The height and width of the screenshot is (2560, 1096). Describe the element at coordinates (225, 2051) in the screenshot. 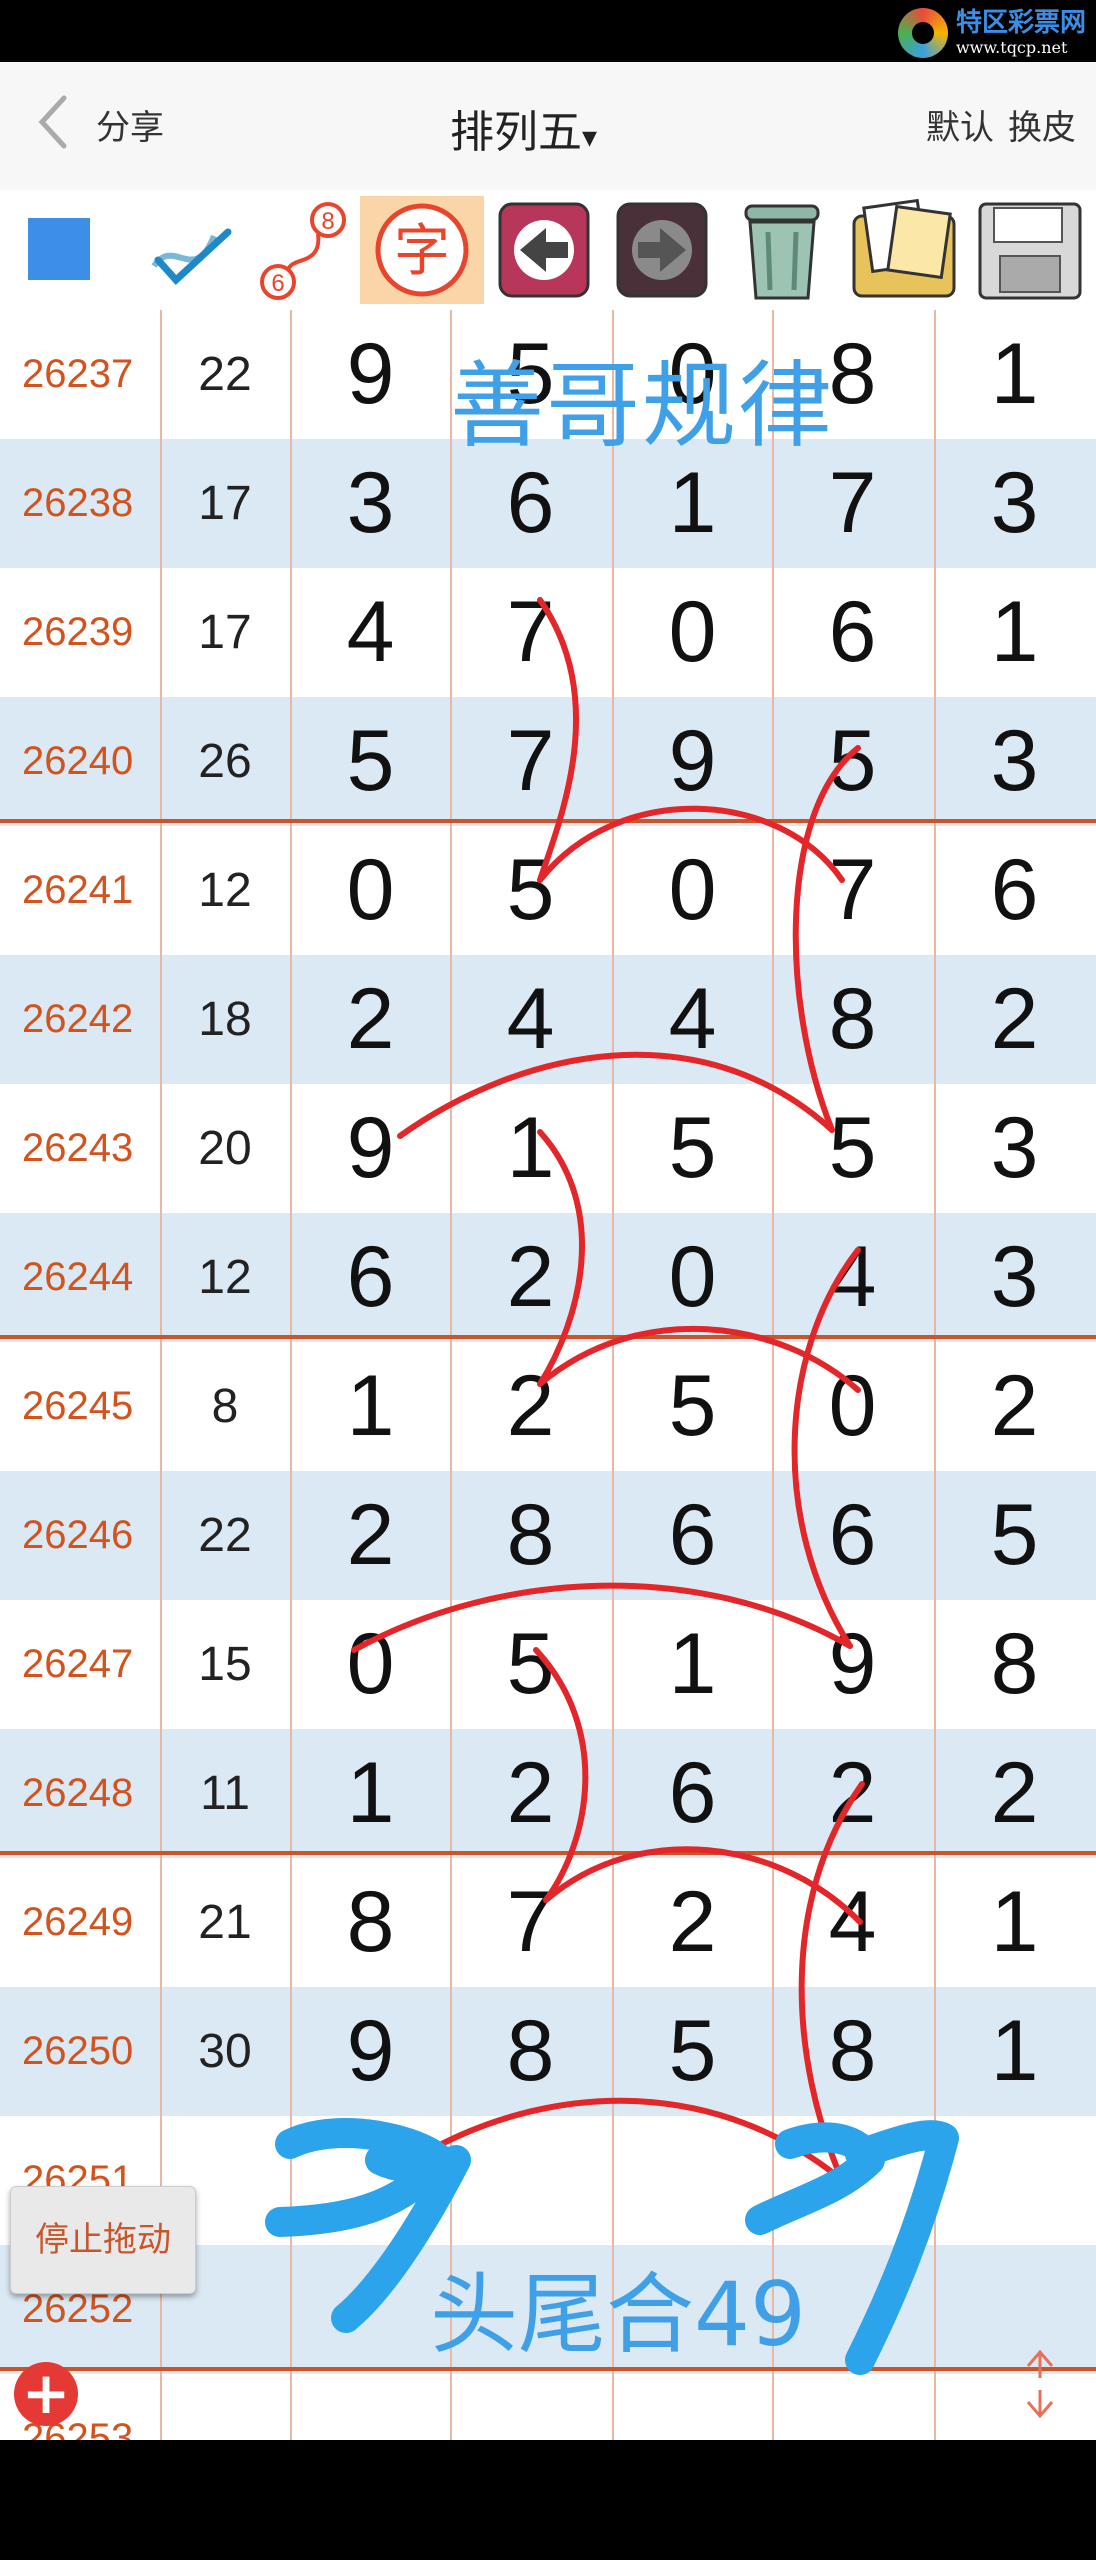

I see `digit-sum: 30` at that location.